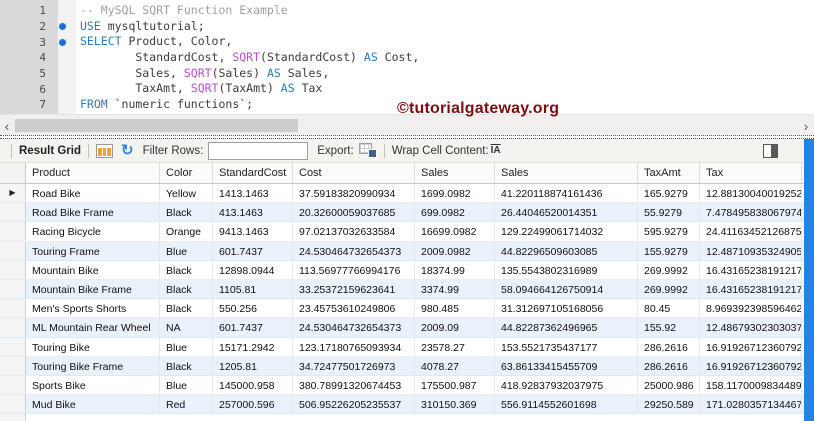 This screenshot has width=814, height=421. Describe the element at coordinates (93, 173) in the screenshot. I see `column-header: Product` at that location.